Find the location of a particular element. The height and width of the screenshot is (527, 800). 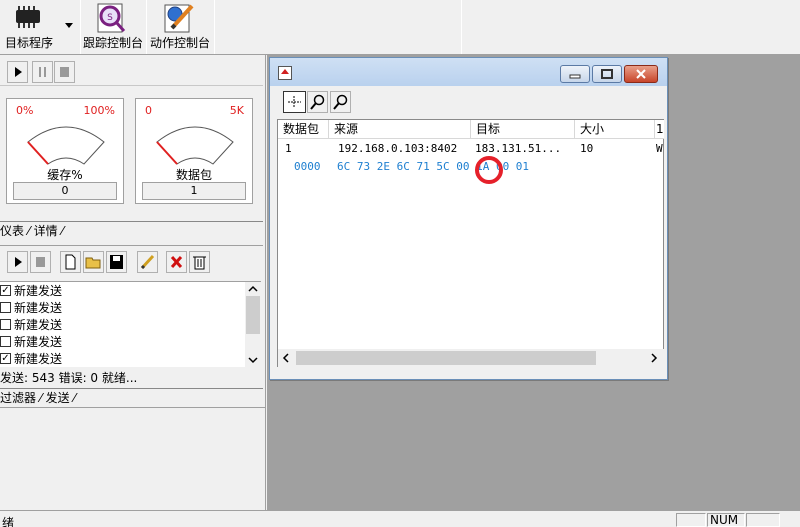

maximize-icon is located at coordinates (607, 74).